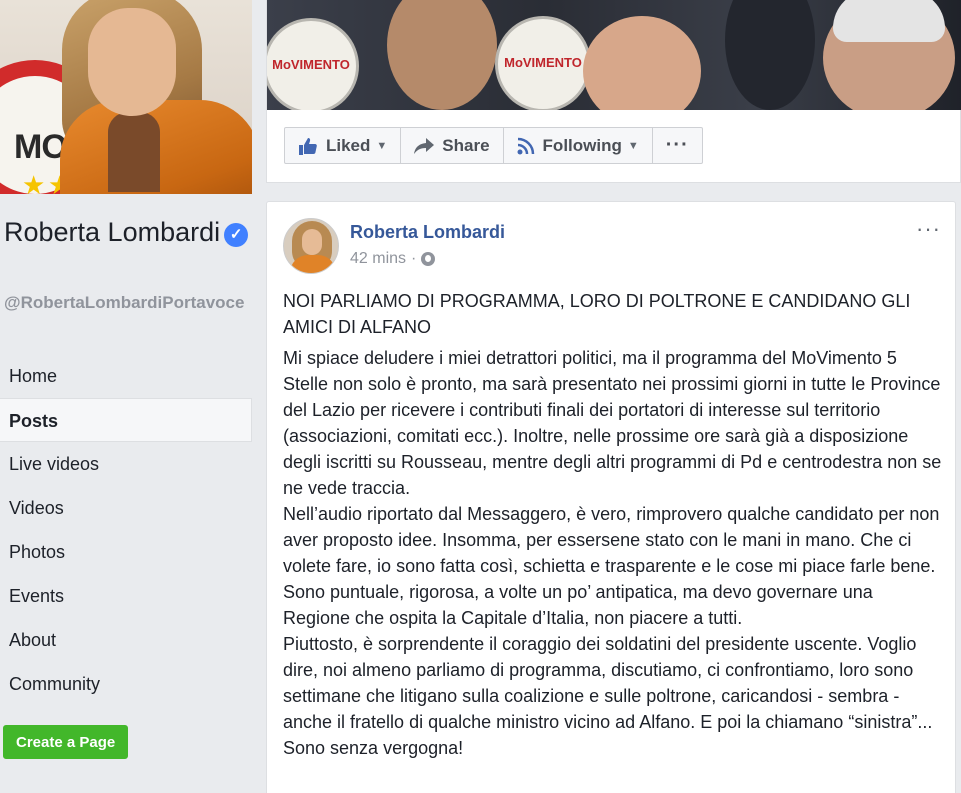  Describe the element at coordinates (427, 232) in the screenshot. I see `post-author-name: Roberta Lombardi` at that location.